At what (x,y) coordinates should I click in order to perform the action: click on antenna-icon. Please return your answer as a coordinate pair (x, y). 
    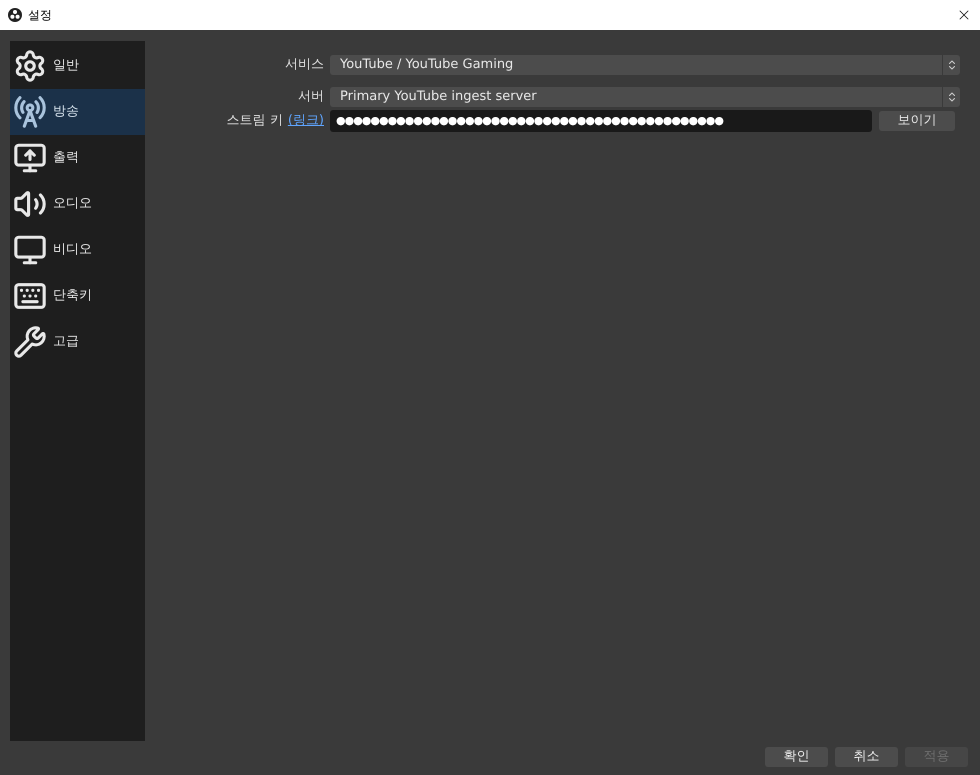
    Looking at the image, I should click on (30, 112).